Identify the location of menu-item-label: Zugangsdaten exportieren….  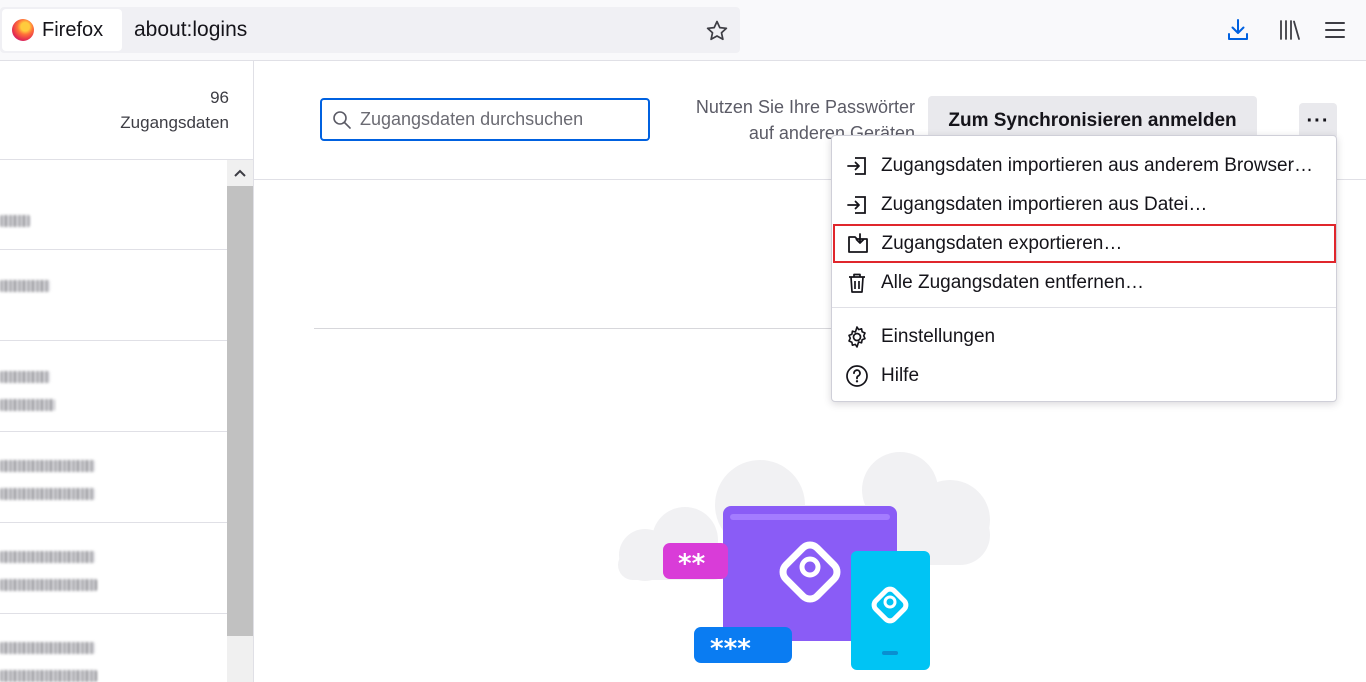
(1002, 243).